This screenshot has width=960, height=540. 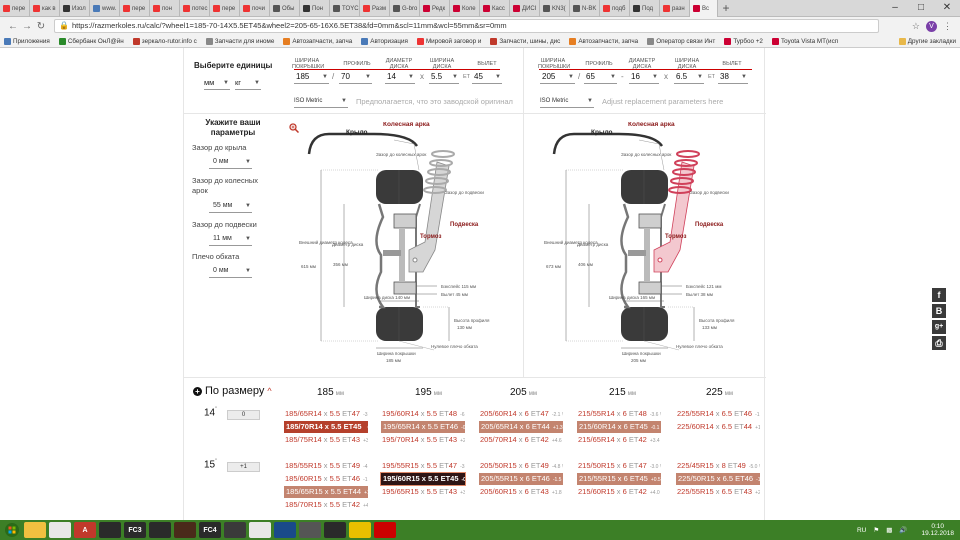 What do you see at coordinates (804, 41) in the screenshot?
I see `bookmark-item: Toyota Vista MT(исп` at bounding box center [804, 41].